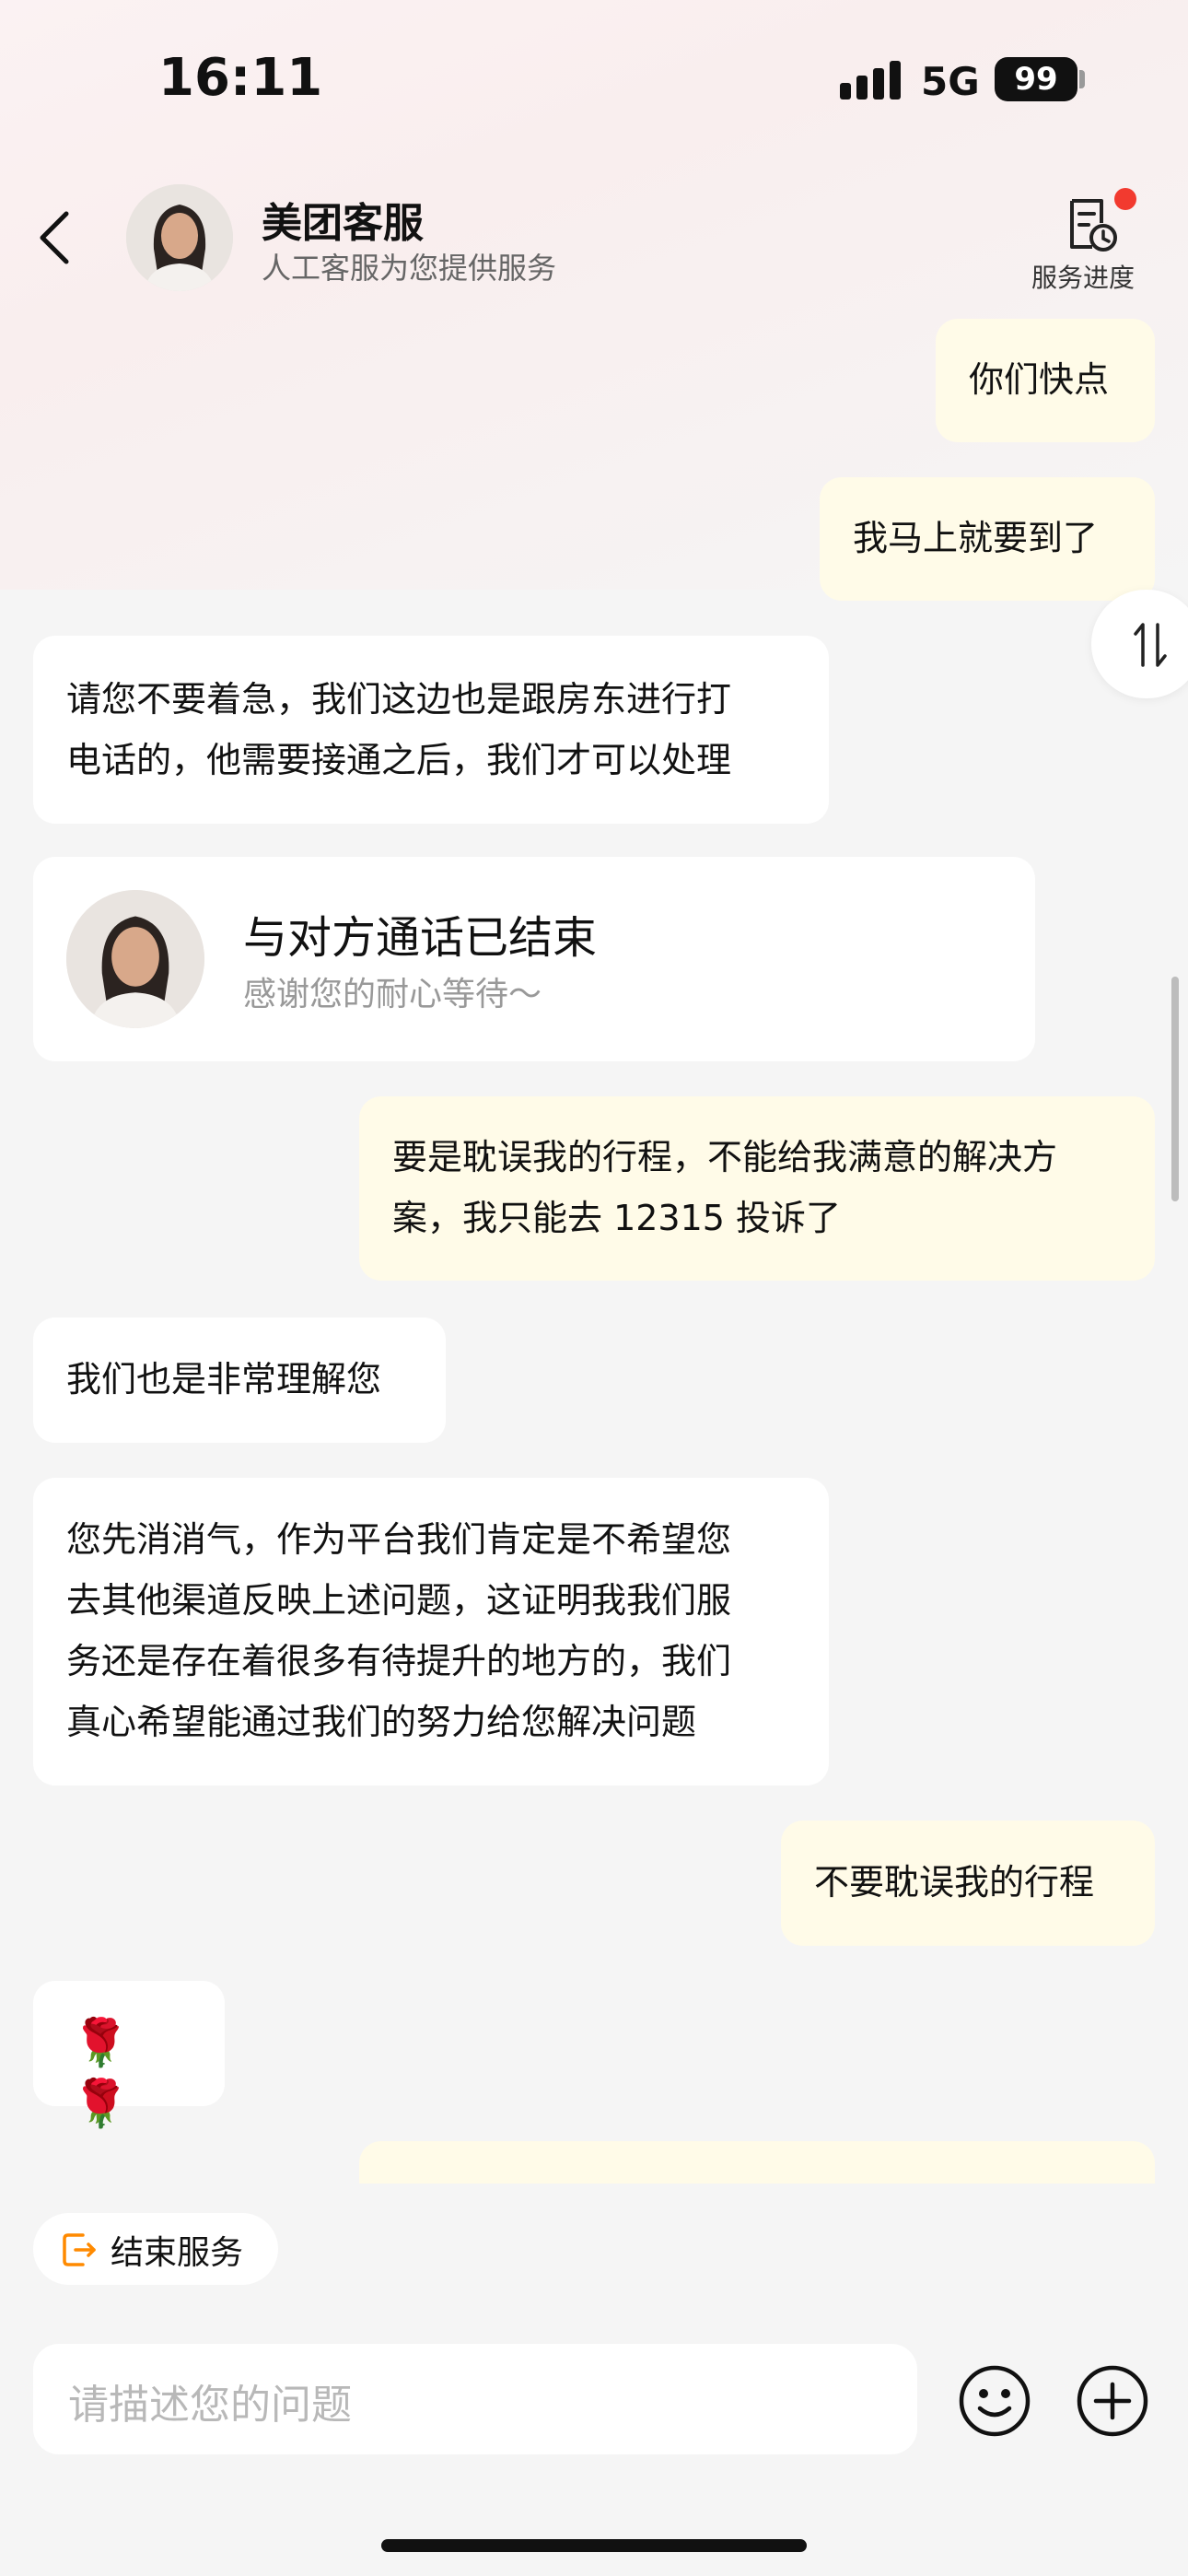 The width and height of the screenshot is (1188, 2576). I want to click on battery-icon: 99, so click(1036, 79).